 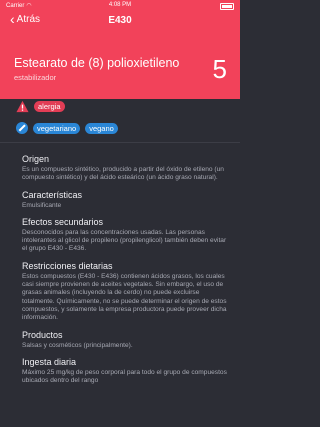 I want to click on warning-row: alergia, so click(x=40, y=106).